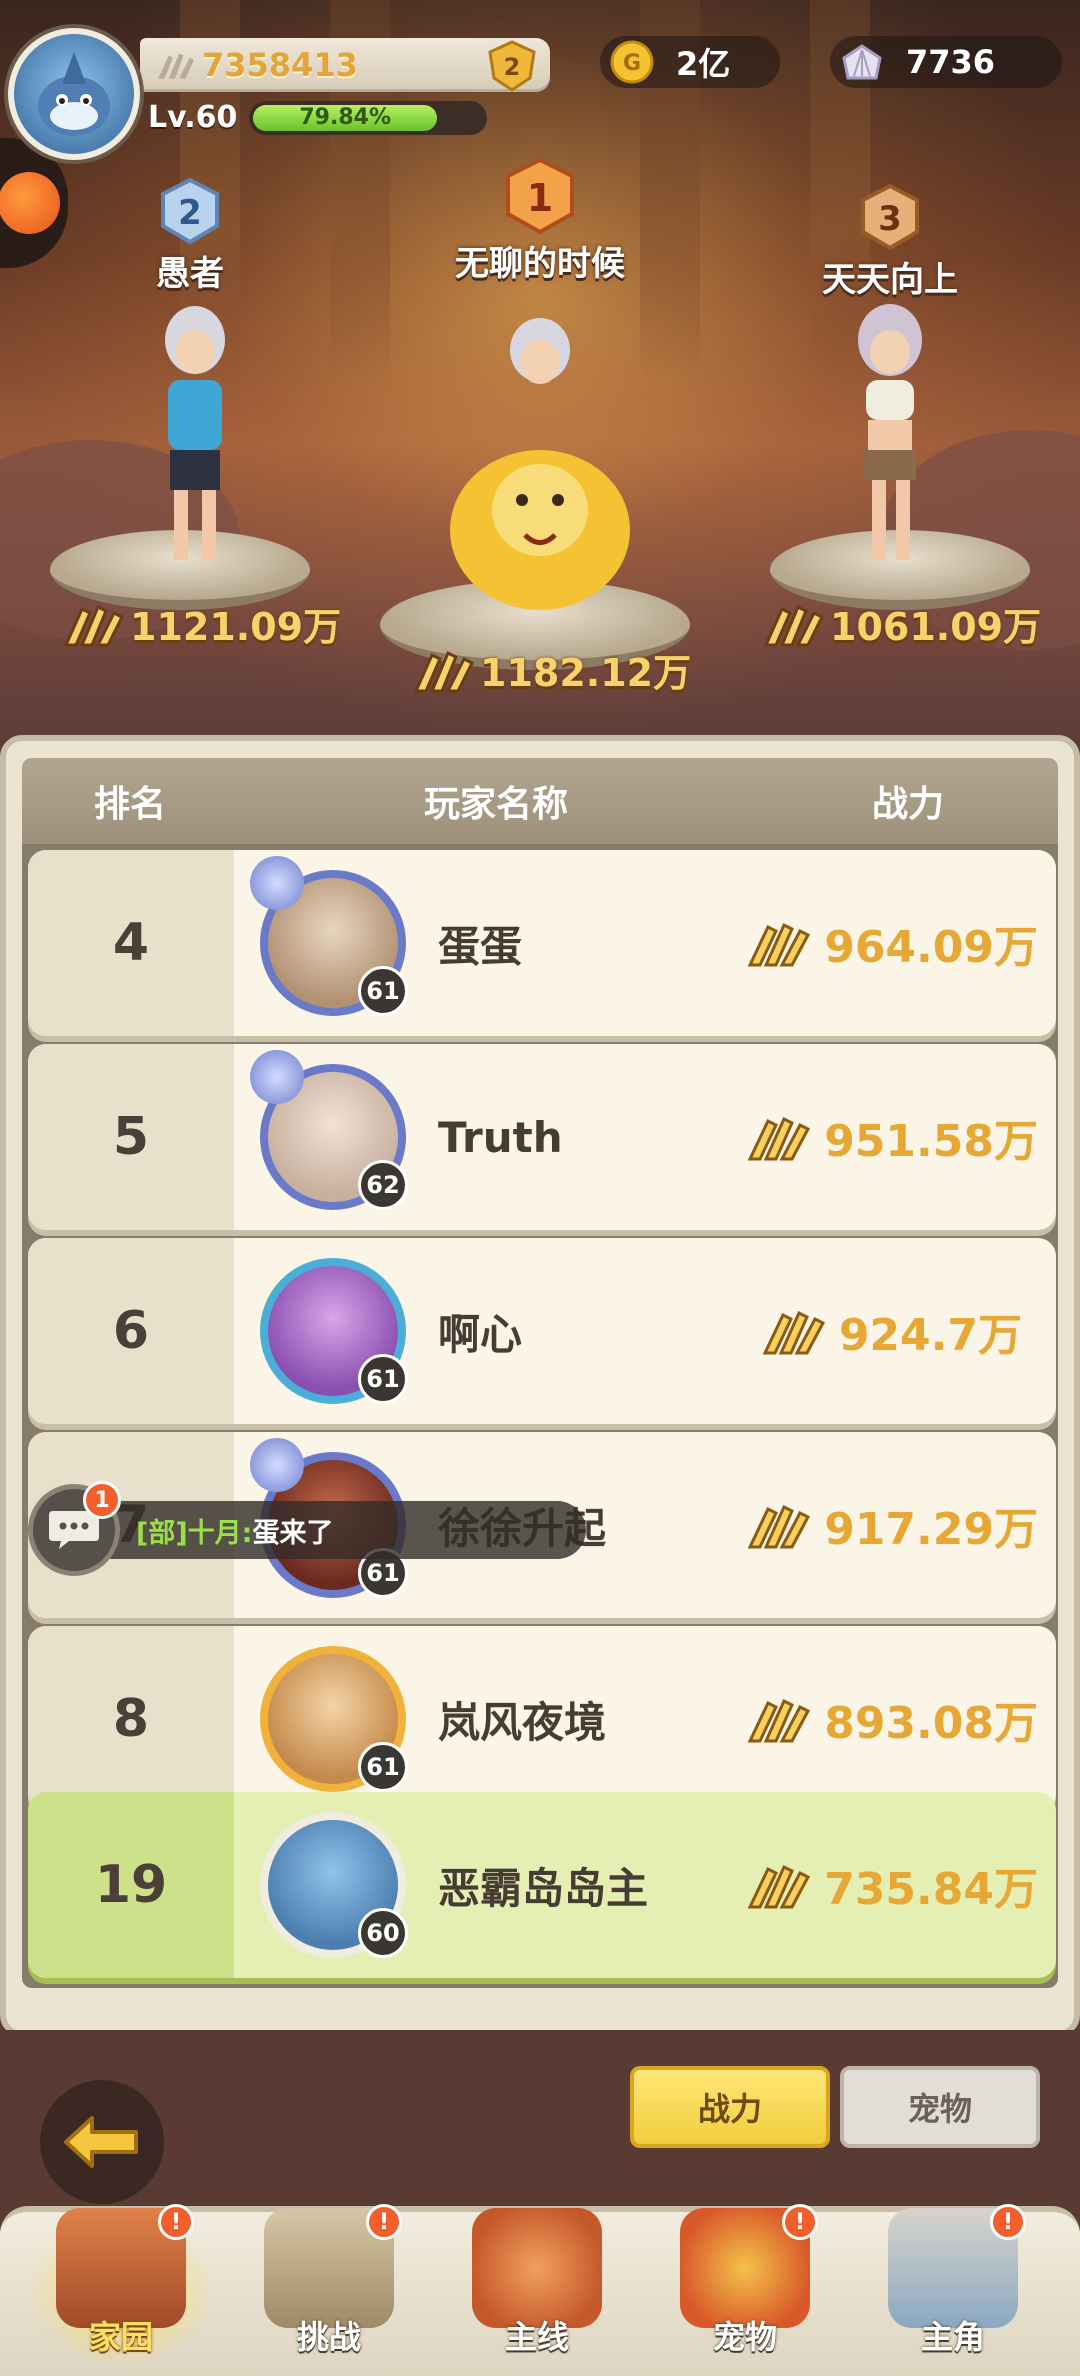 The image size is (1080, 2376). What do you see at coordinates (194, 1533) in the screenshot?
I see `chat-channel: [部]十月:` at bounding box center [194, 1533].